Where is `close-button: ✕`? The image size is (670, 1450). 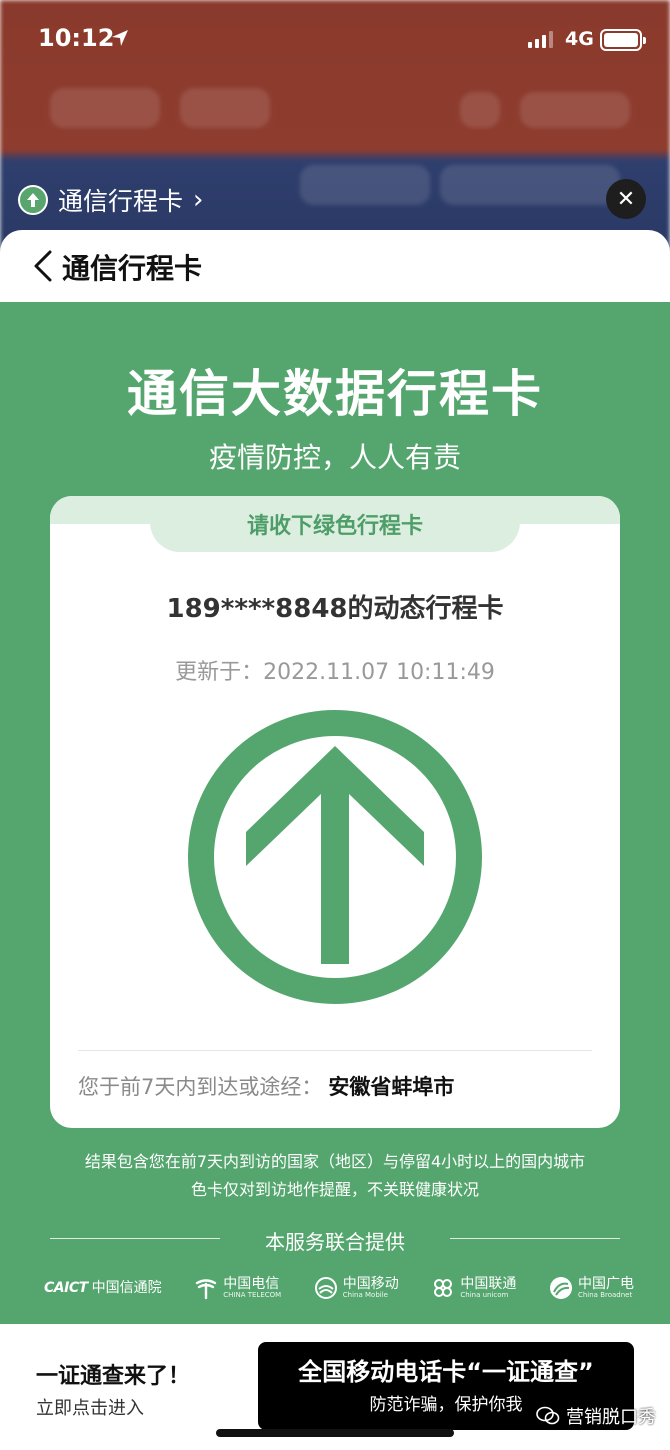 close-button: ✕ is located at coordinates (626, 199).